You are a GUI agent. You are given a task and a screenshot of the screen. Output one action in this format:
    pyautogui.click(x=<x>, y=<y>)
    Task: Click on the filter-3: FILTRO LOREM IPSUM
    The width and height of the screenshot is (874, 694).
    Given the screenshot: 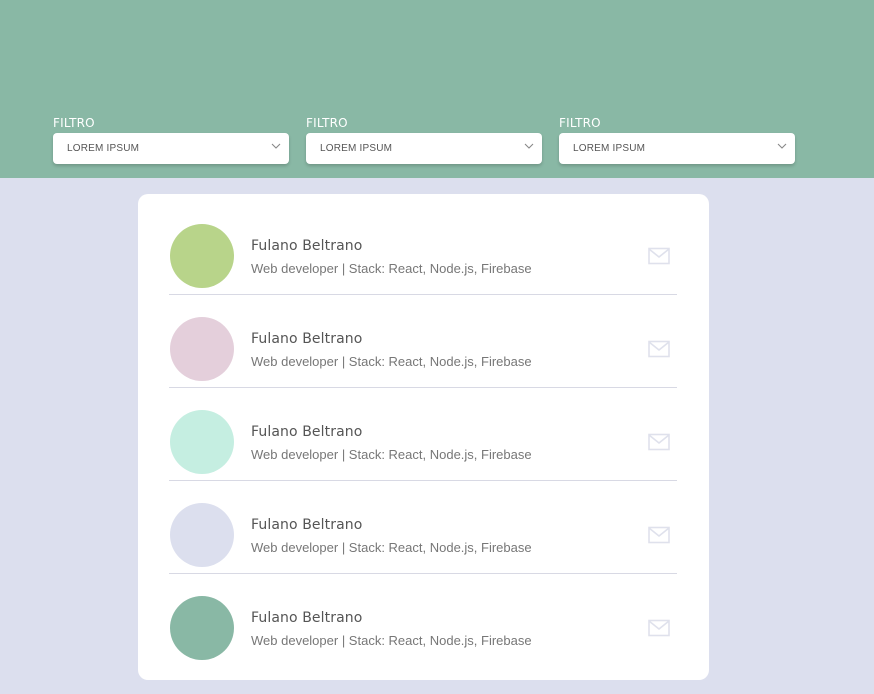 What is the action you would take?
    pyautogui.click(x=677, y=139)
    